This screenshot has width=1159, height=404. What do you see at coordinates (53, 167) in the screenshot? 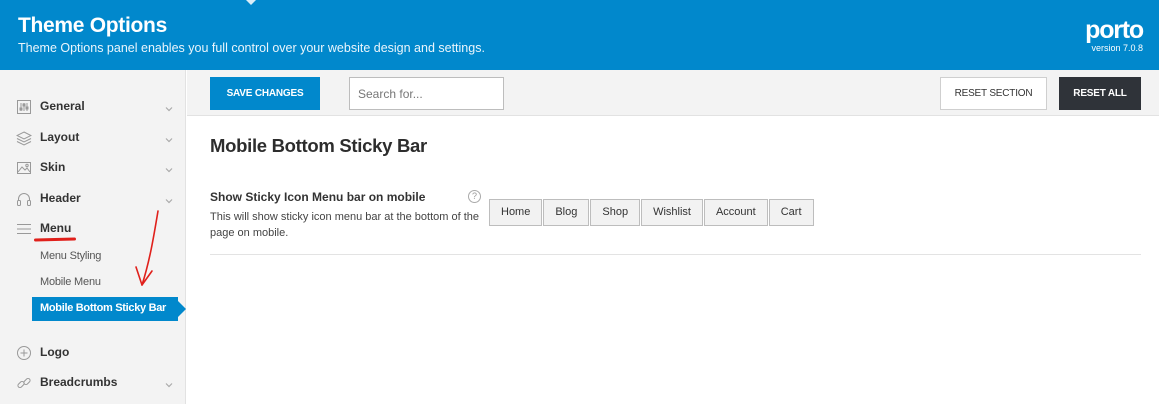
I see `sidebar-item-label: Skin` at bounding box center [53, 167].